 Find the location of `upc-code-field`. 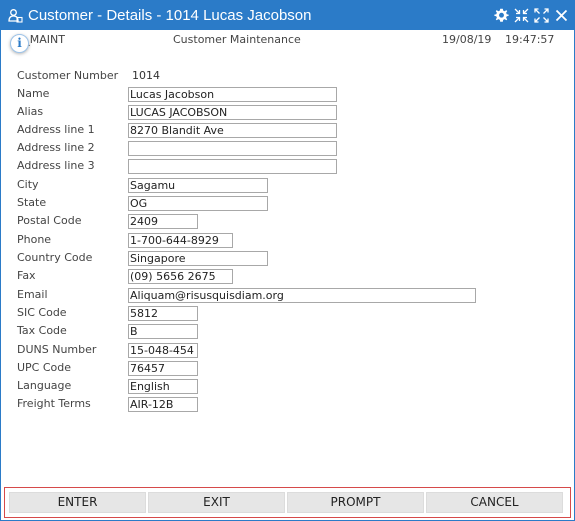

upc-code-field is located at coordinates (163, 368).